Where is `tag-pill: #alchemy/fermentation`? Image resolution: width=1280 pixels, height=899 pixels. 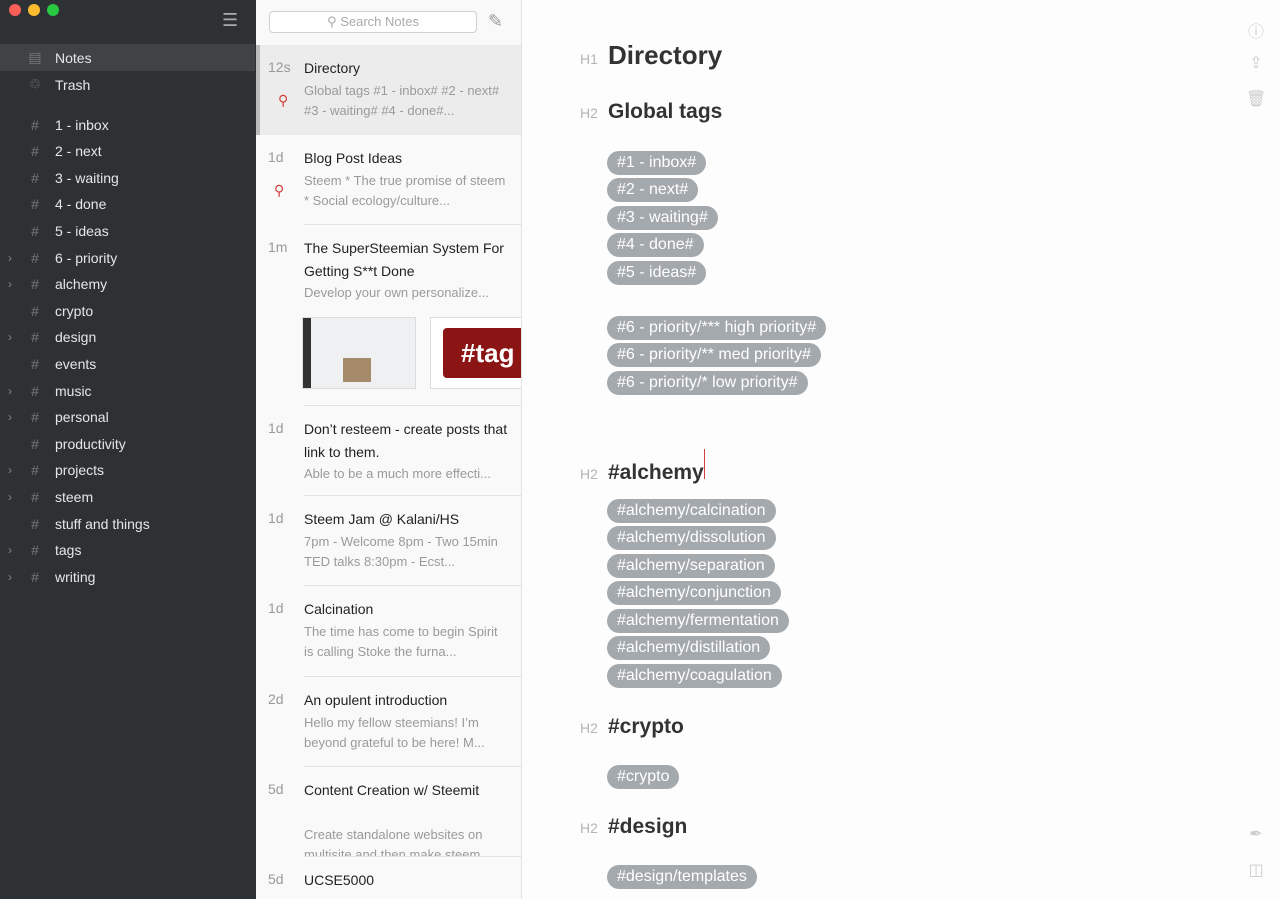 tag-pill: #alchemy/fermentation is located at coordinates (698, 620).